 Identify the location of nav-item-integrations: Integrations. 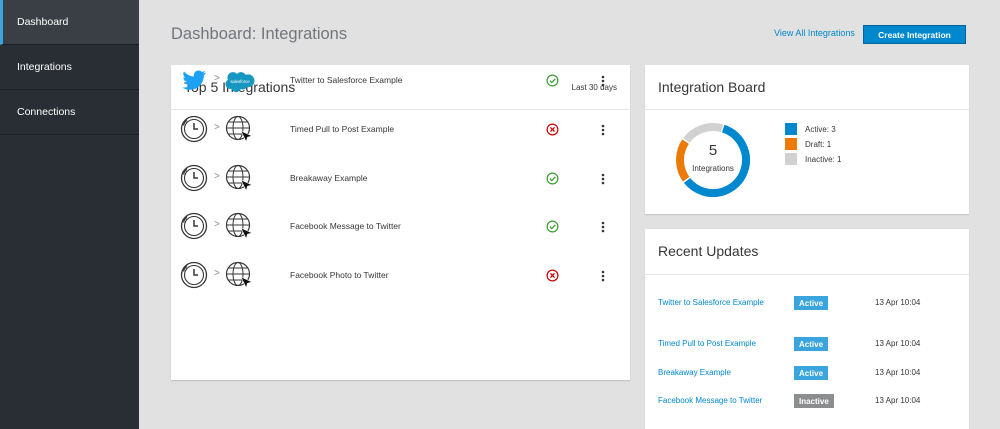
(69, 67).